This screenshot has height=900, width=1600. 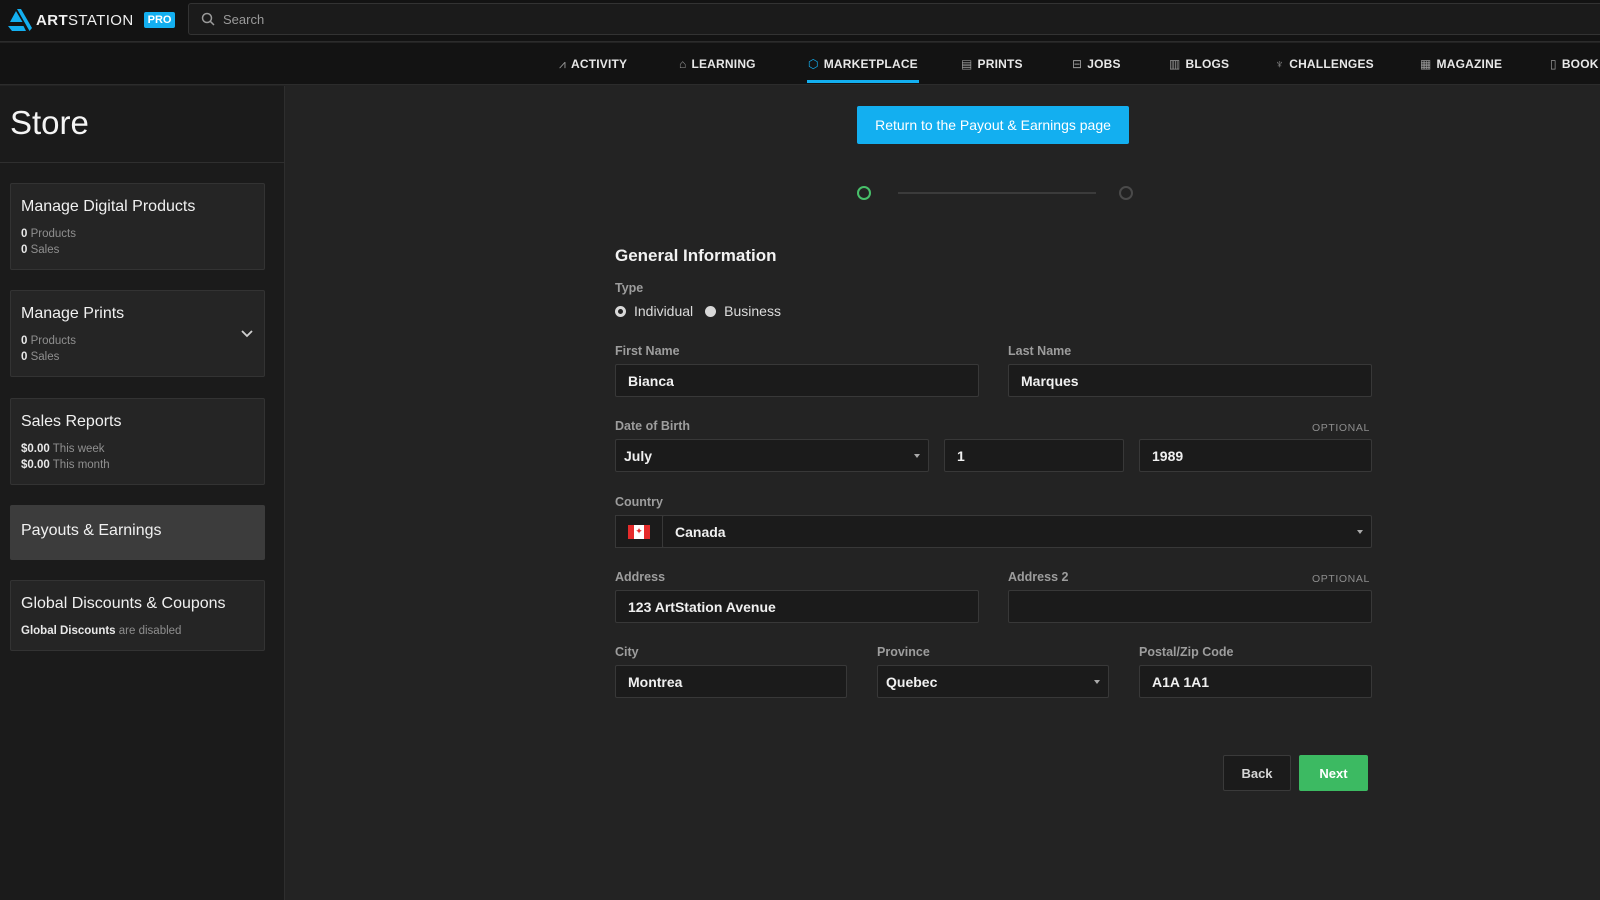 I want to click on pro-badge: PRO, so click(x=159, y=20).